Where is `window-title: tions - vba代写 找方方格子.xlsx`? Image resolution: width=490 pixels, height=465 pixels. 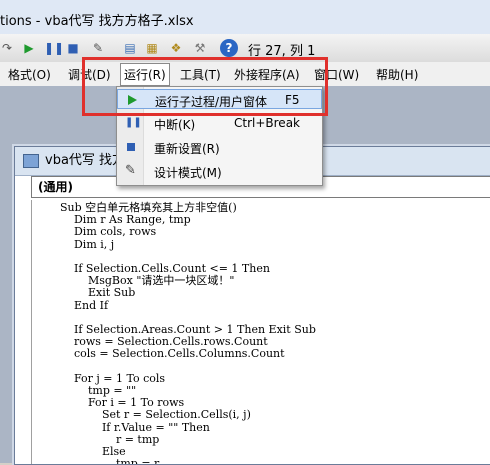
window-title: tions - vba代写 找方方格子.xlsx is located at coordinates (97, 21).